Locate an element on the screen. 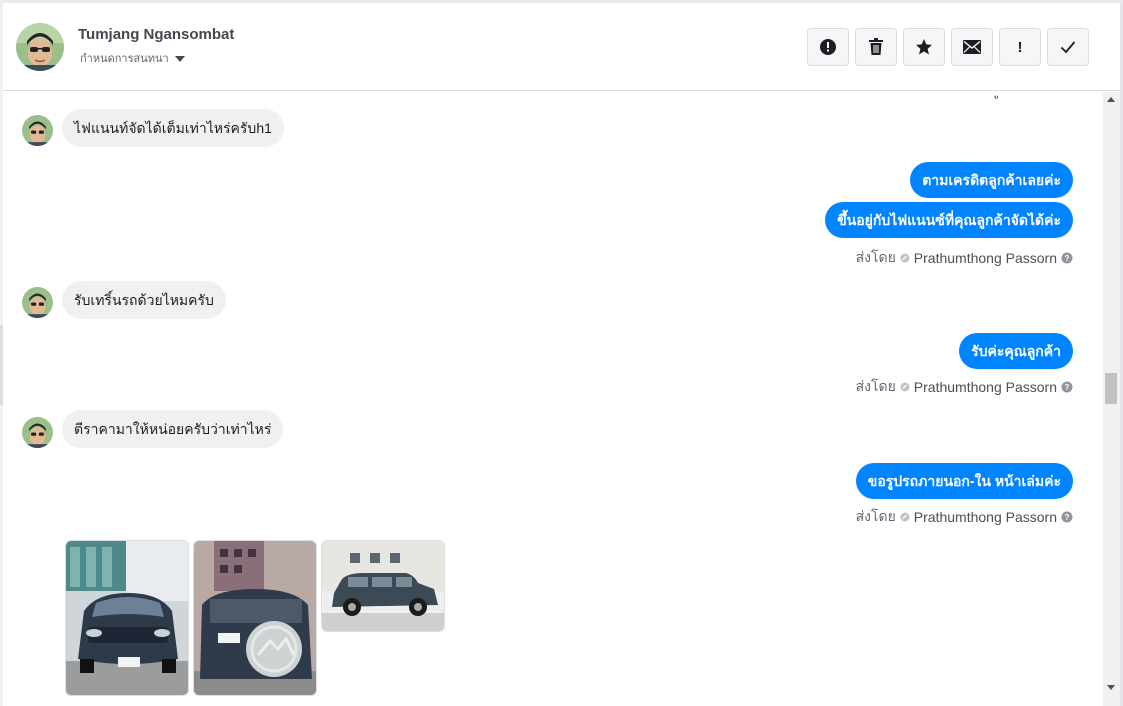 The width and height of the screenshot is (1123, 706). mark-unread-button is located at coordinates (972, 47).